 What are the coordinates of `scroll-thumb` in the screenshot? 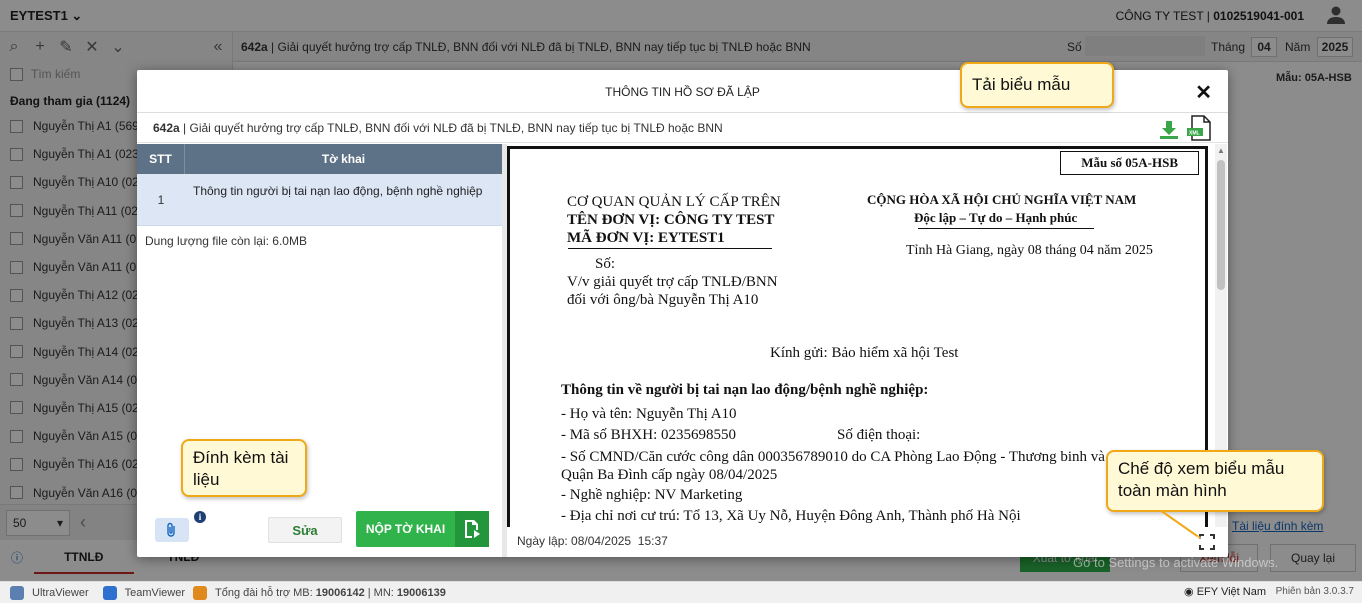 It's located at (1221, 225).